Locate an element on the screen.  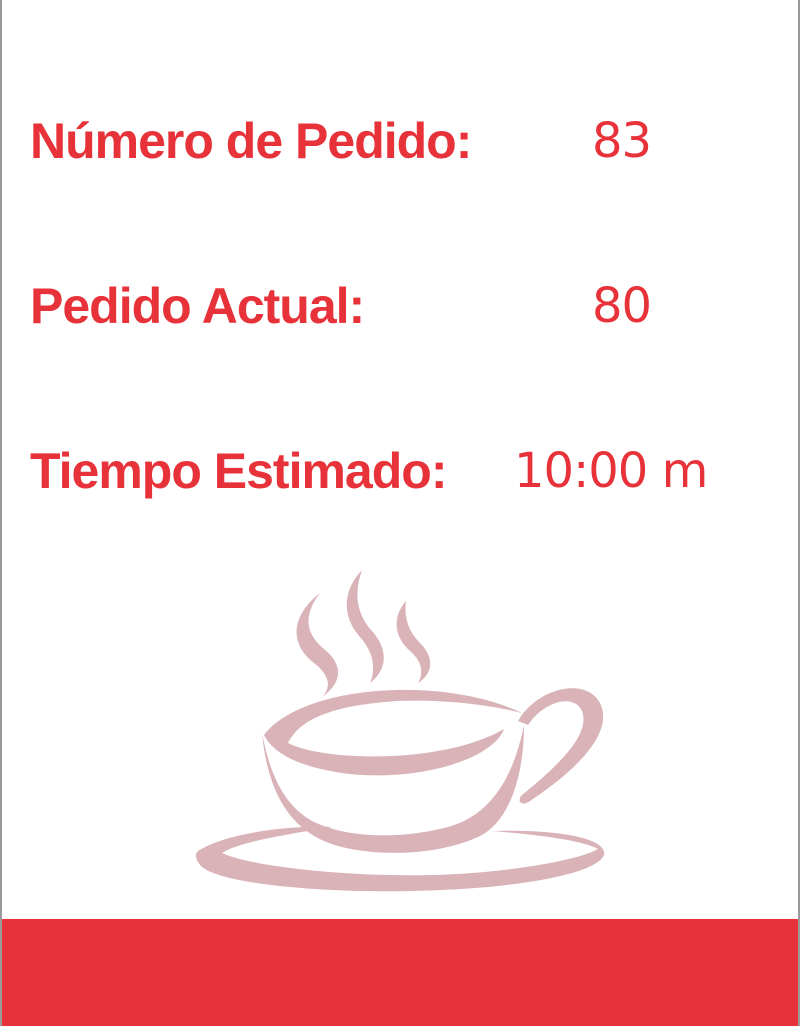
estimated-time-row: Tiempo Estimado: is located at coordinates (238, 471).